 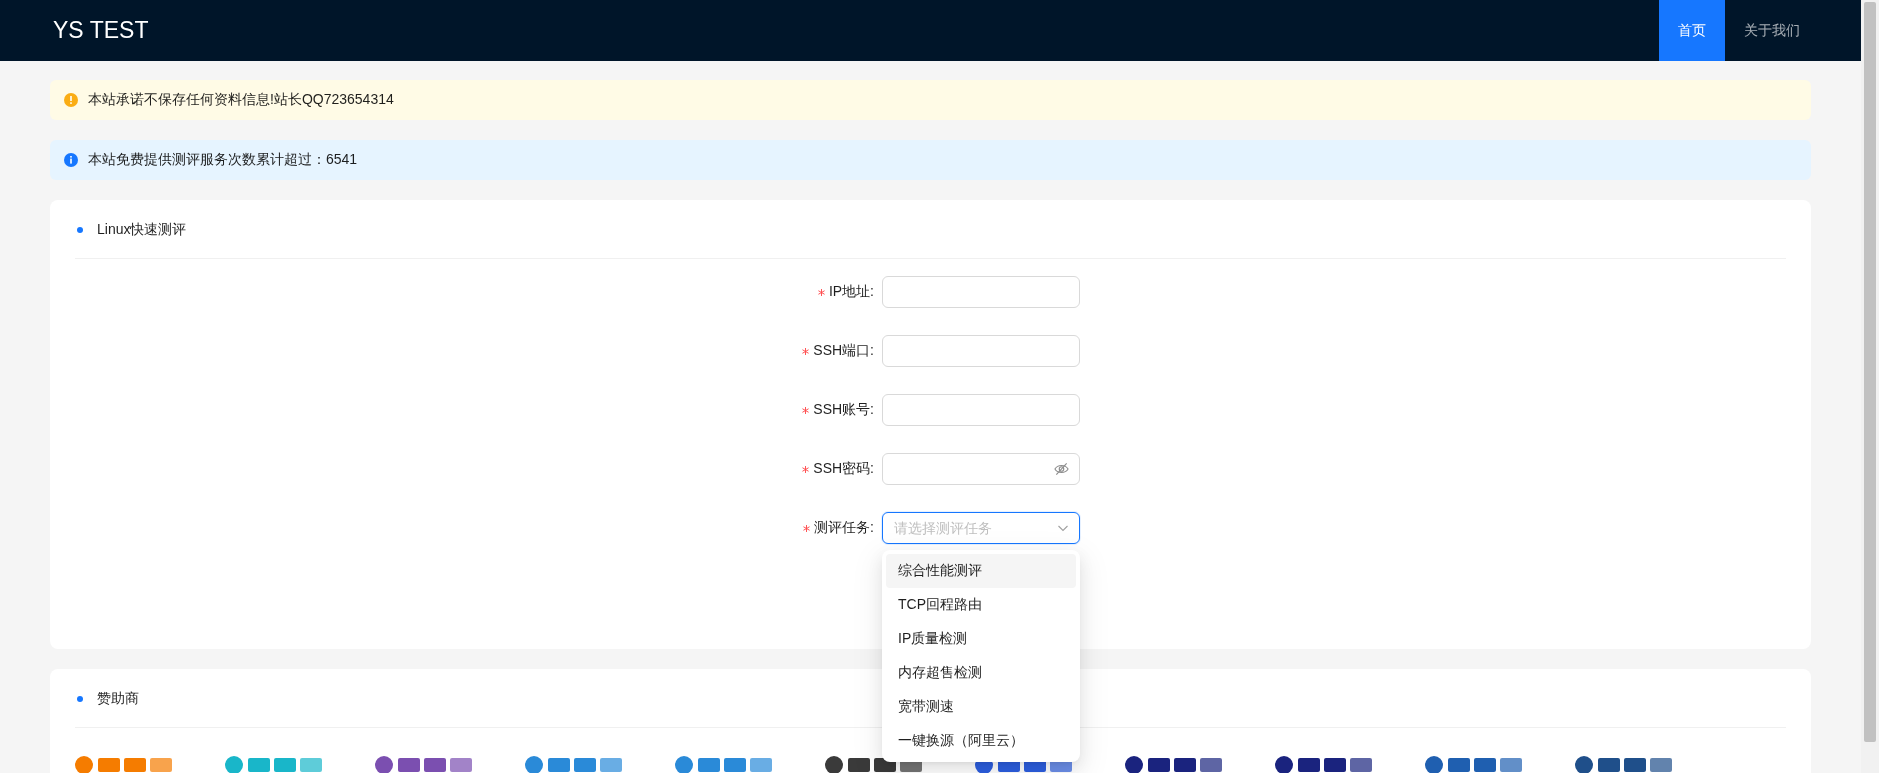 What do you see at coordinates (981, 469) in the screenshot?
I see `password-field` at bounding box center [981, 469].